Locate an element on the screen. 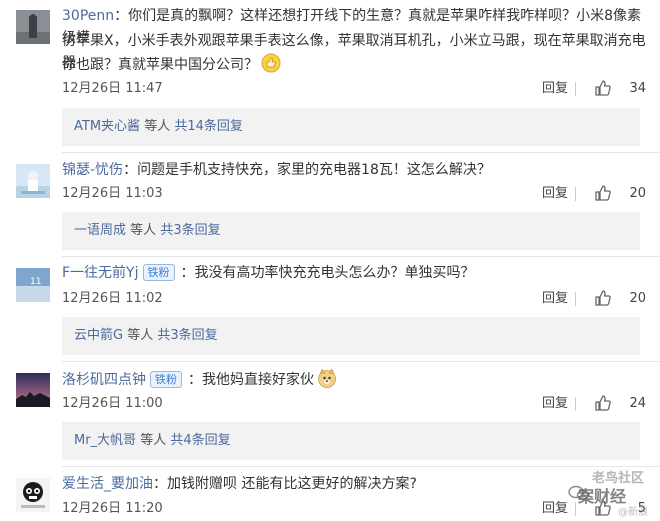 Image resolution: width=660 pixels, height=521 pixels. avatar: 11 is located at coordinates (33, 285).